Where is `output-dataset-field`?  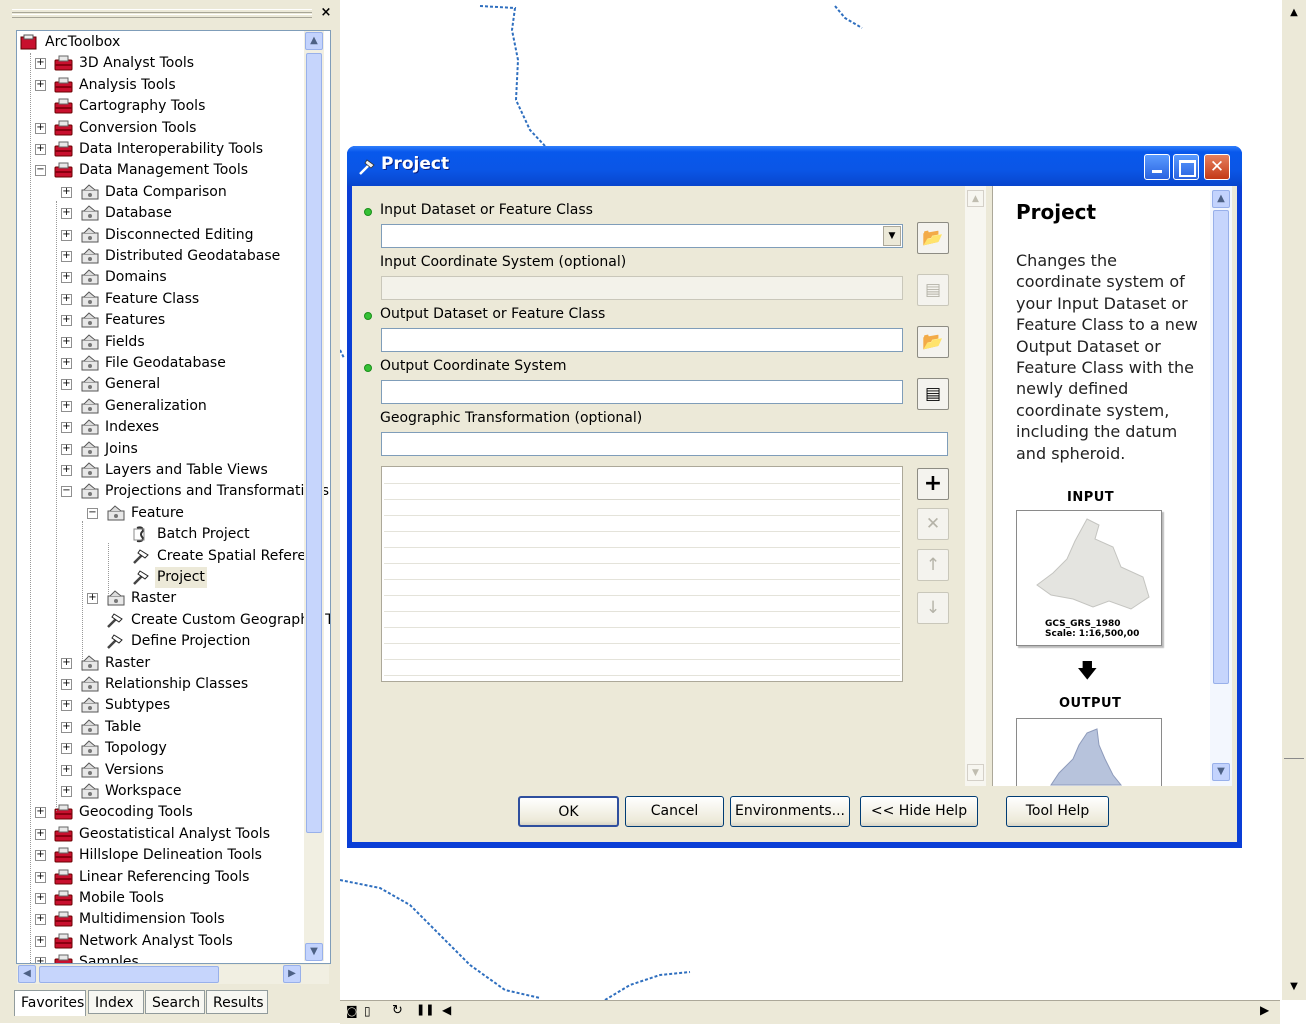 output-dataset-field is located at coordinates (642, 340).